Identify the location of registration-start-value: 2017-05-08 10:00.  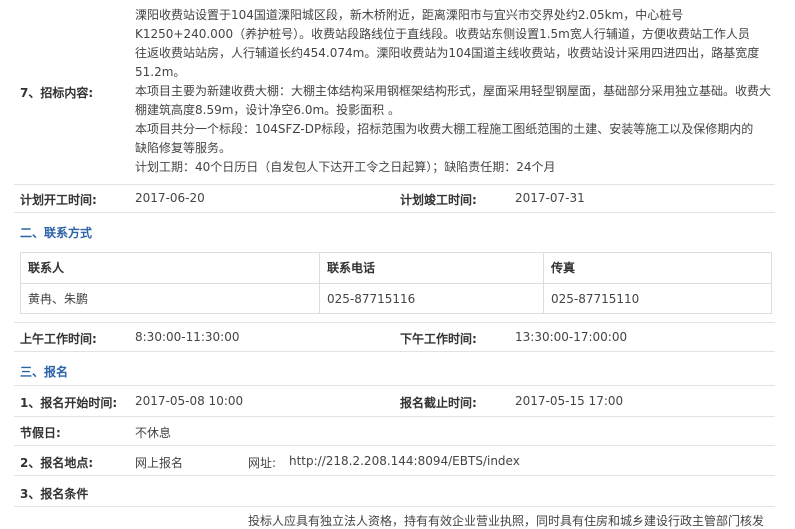
(189, 401).